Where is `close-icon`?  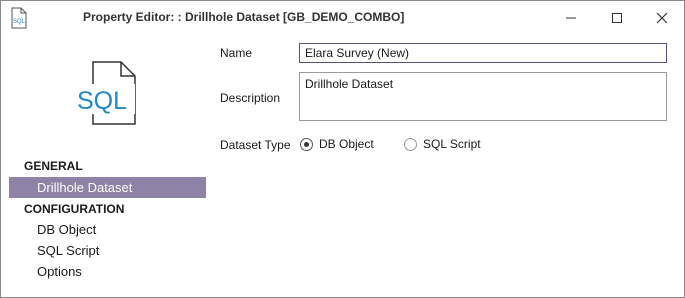 close-icon is located at coordinates (662, 18).